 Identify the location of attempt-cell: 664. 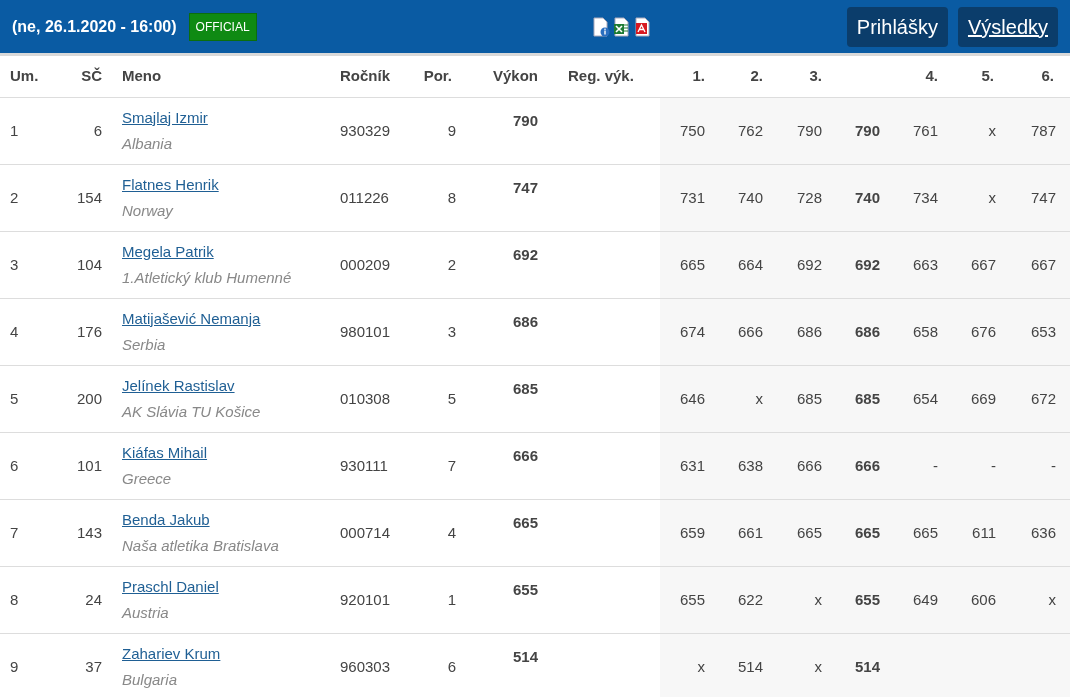
(745, 265).